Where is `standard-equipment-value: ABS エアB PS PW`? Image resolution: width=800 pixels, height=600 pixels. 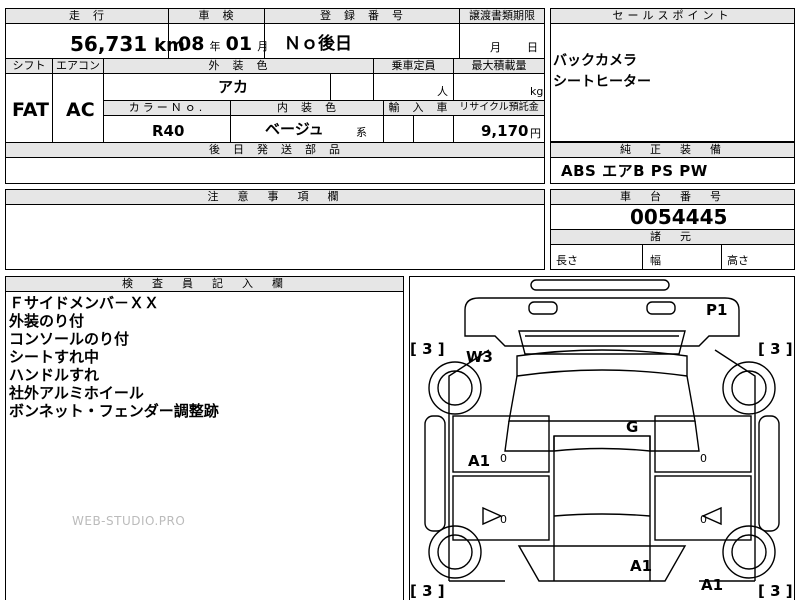 standard-equipment-value: ABS エアB PS PW is located at coordinates (634, 171).